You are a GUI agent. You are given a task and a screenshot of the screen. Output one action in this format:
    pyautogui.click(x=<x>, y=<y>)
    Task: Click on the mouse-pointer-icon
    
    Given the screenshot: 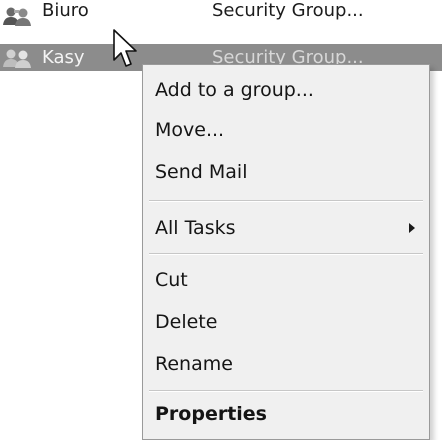 What is the action you would take?
    pyautogui.click(x=125, y=48)
    